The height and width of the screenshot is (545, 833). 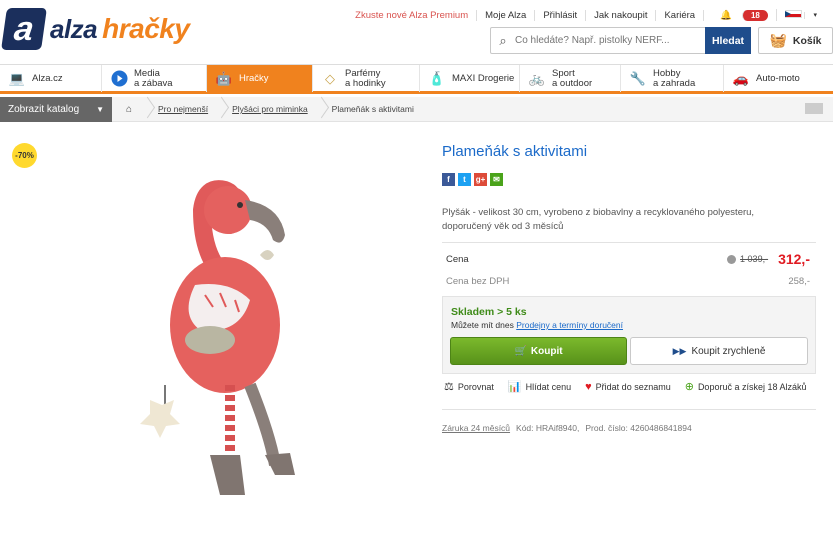 I want to click on bike-icon: 🚲, so click(x=537, y=78).